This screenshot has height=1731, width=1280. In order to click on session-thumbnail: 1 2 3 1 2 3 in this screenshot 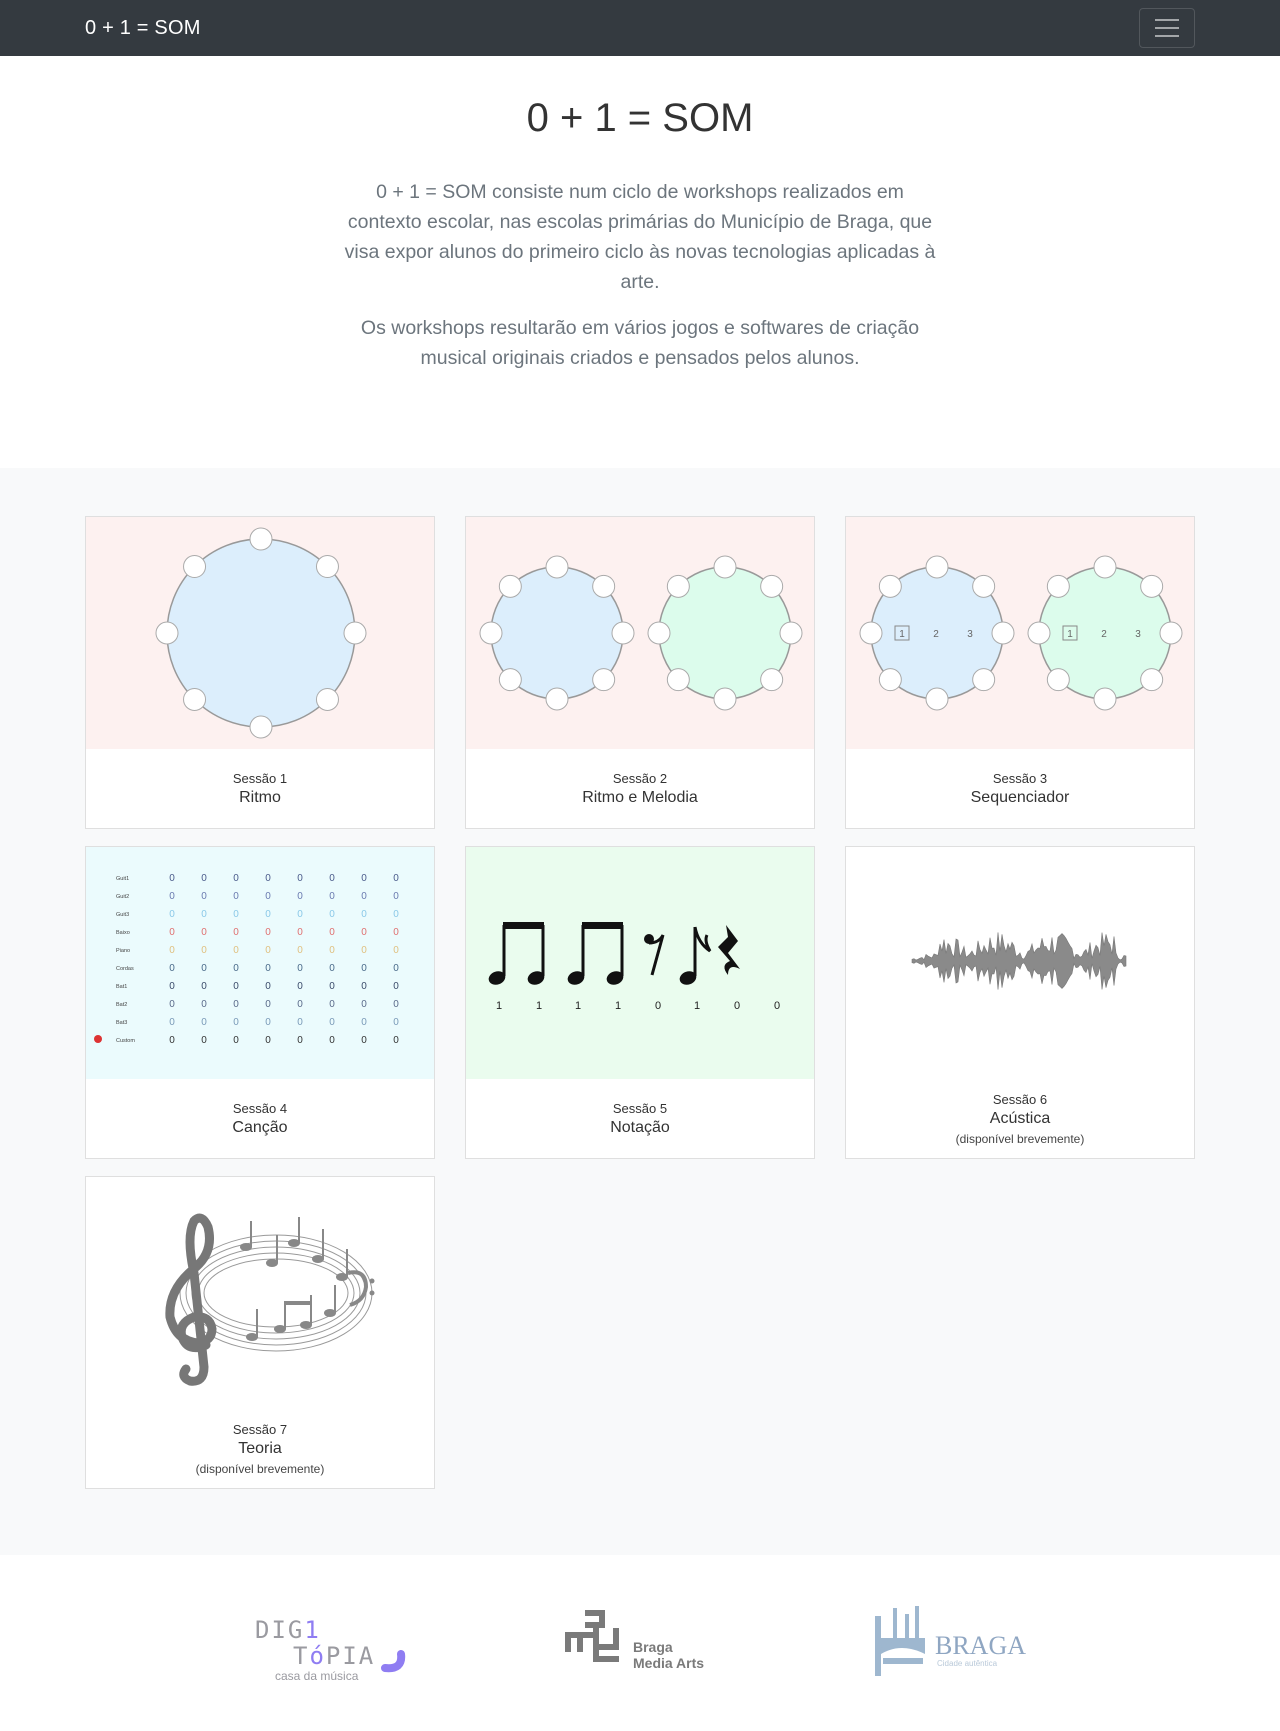, I will do `click(1020, 633)`.